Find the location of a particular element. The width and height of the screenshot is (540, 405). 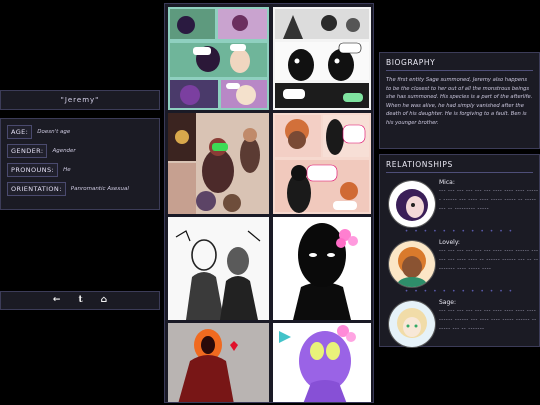

pronouns-label: PRONOUNS: is located at coordinates (33, 170).